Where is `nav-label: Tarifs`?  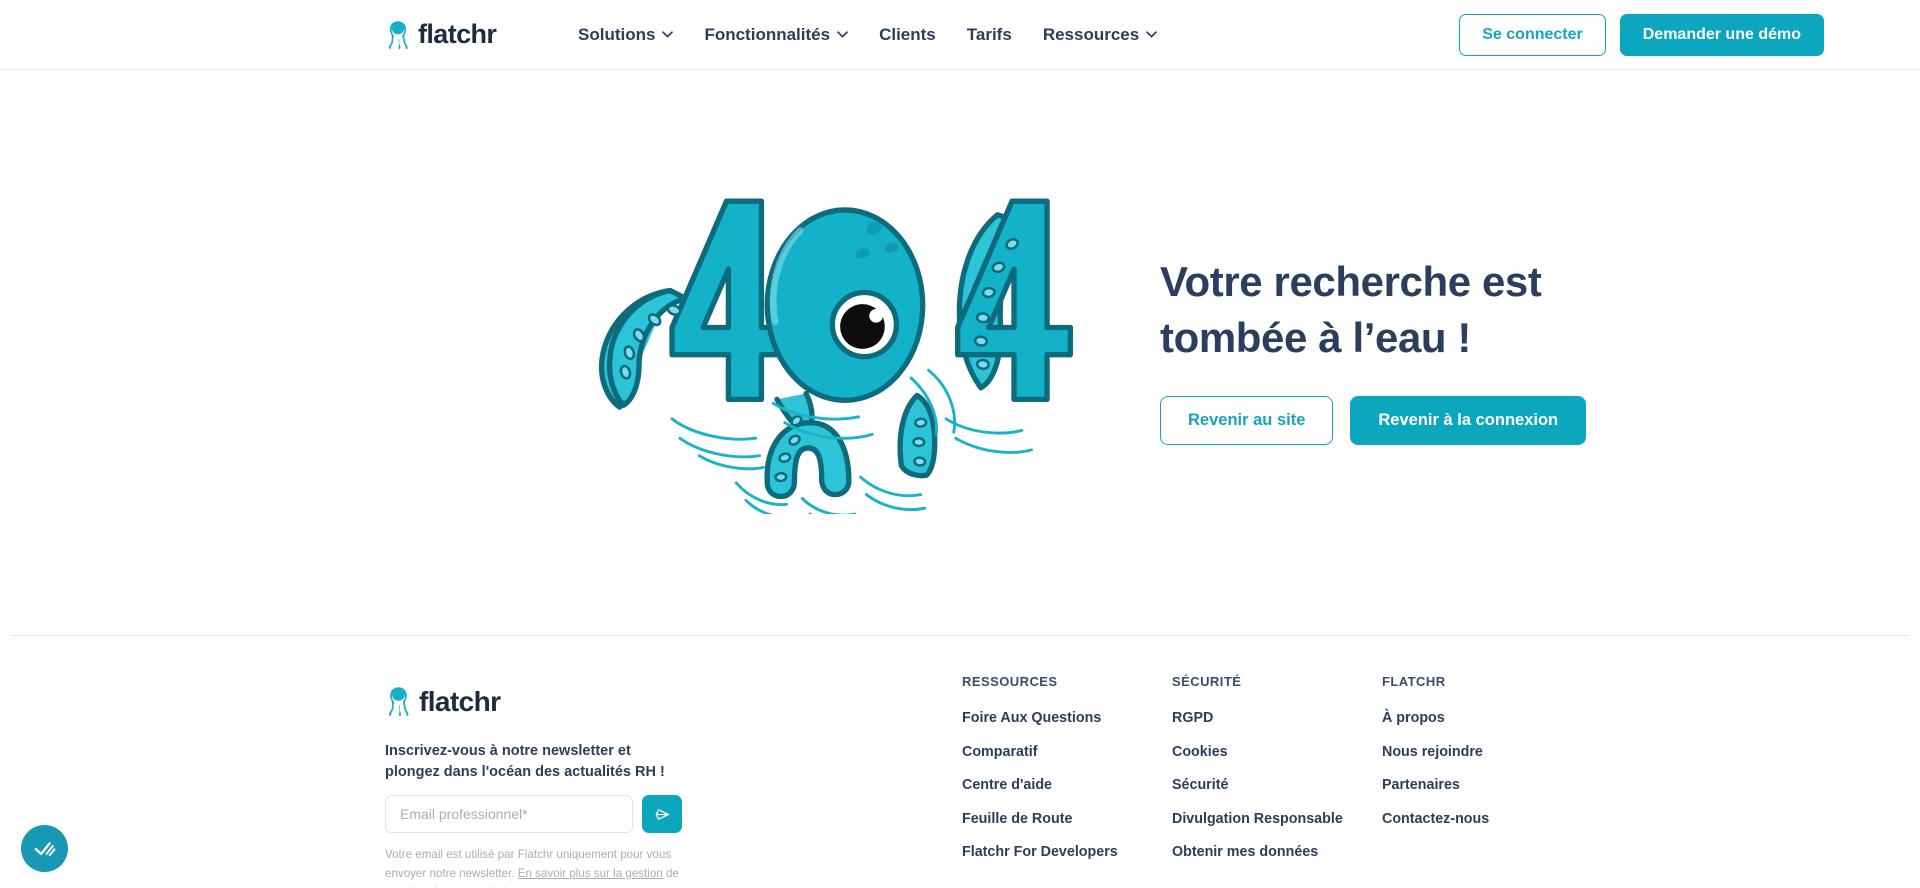
nav-label: Tarifs is located at coordinates (989, 34).